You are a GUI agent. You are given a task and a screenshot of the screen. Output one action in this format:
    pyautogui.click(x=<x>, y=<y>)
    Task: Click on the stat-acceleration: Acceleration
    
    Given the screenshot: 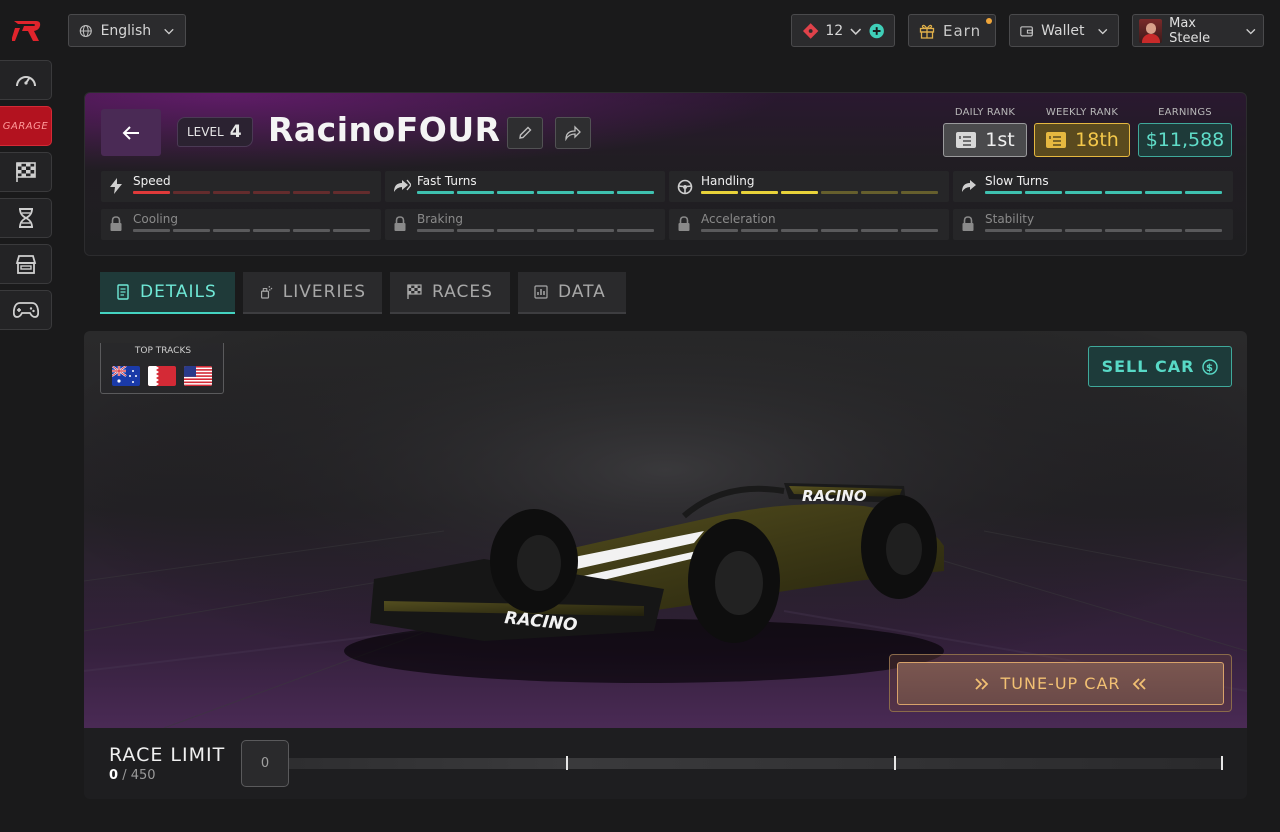 What is the action you would take?
    pyautogui.click(x=809, y=224)
    